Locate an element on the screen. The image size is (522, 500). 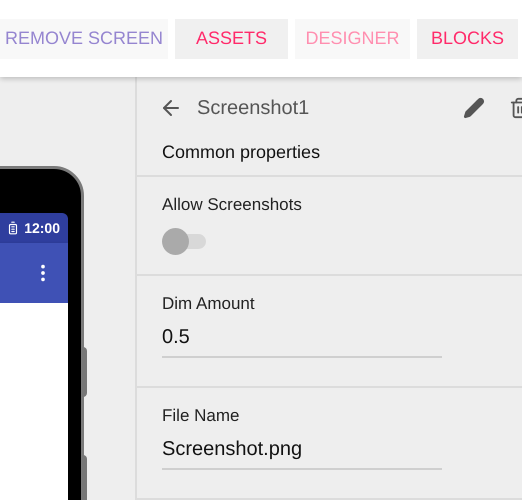
toolbar-button: BLOCKS is located at coordinates (467, 38).